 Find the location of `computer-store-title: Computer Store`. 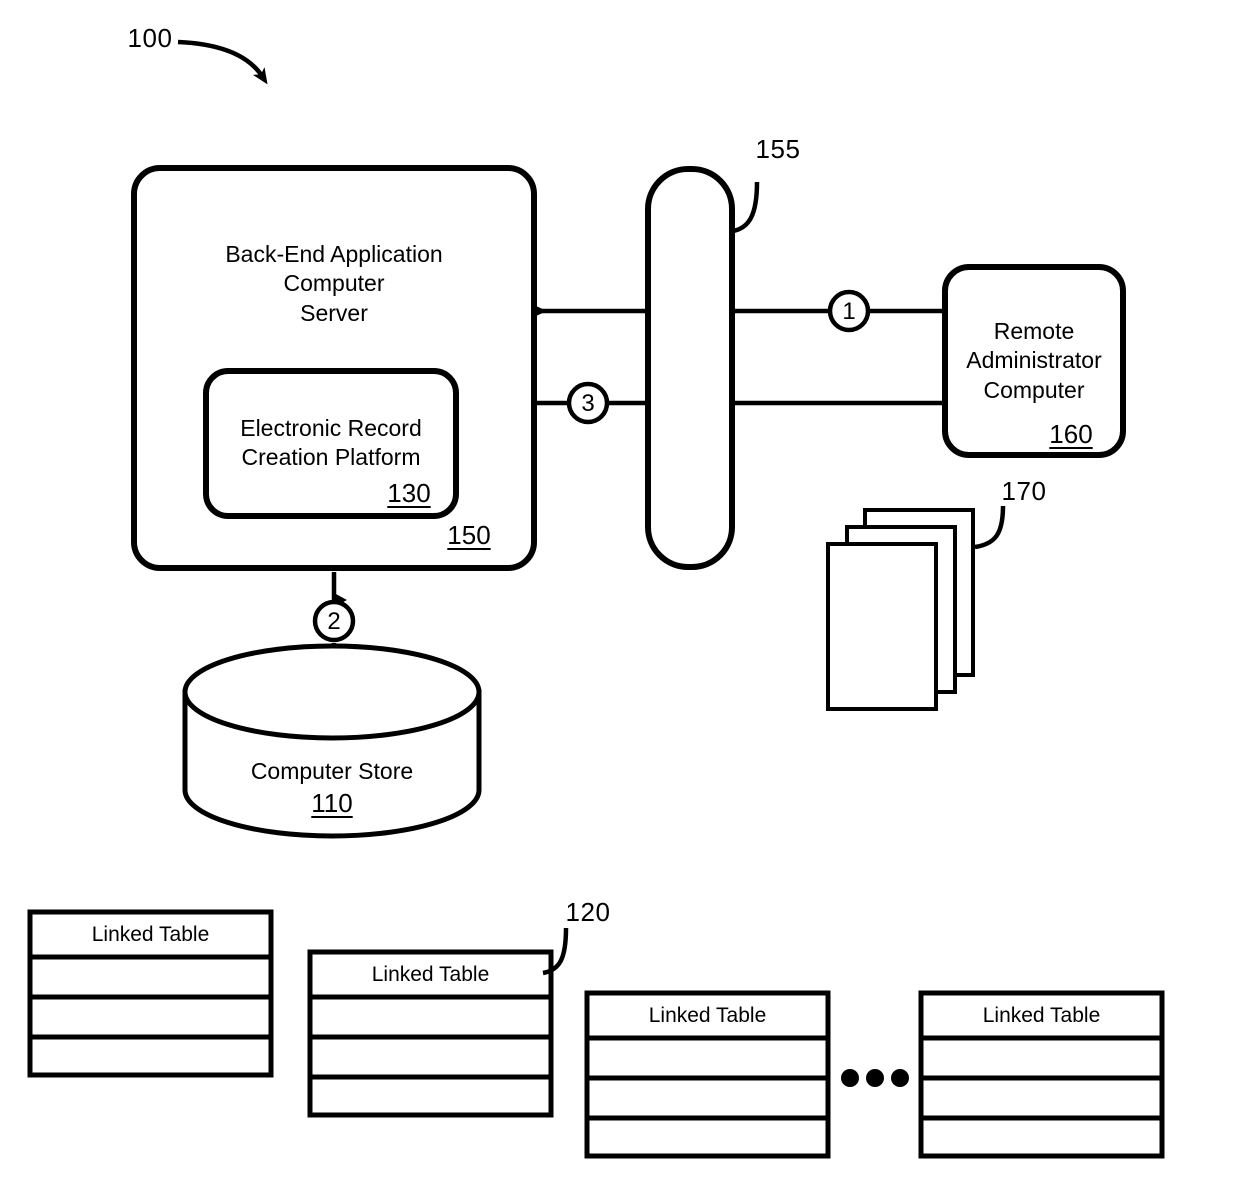

computer-store-title: Computer Store is located at coordinates (332, 771).